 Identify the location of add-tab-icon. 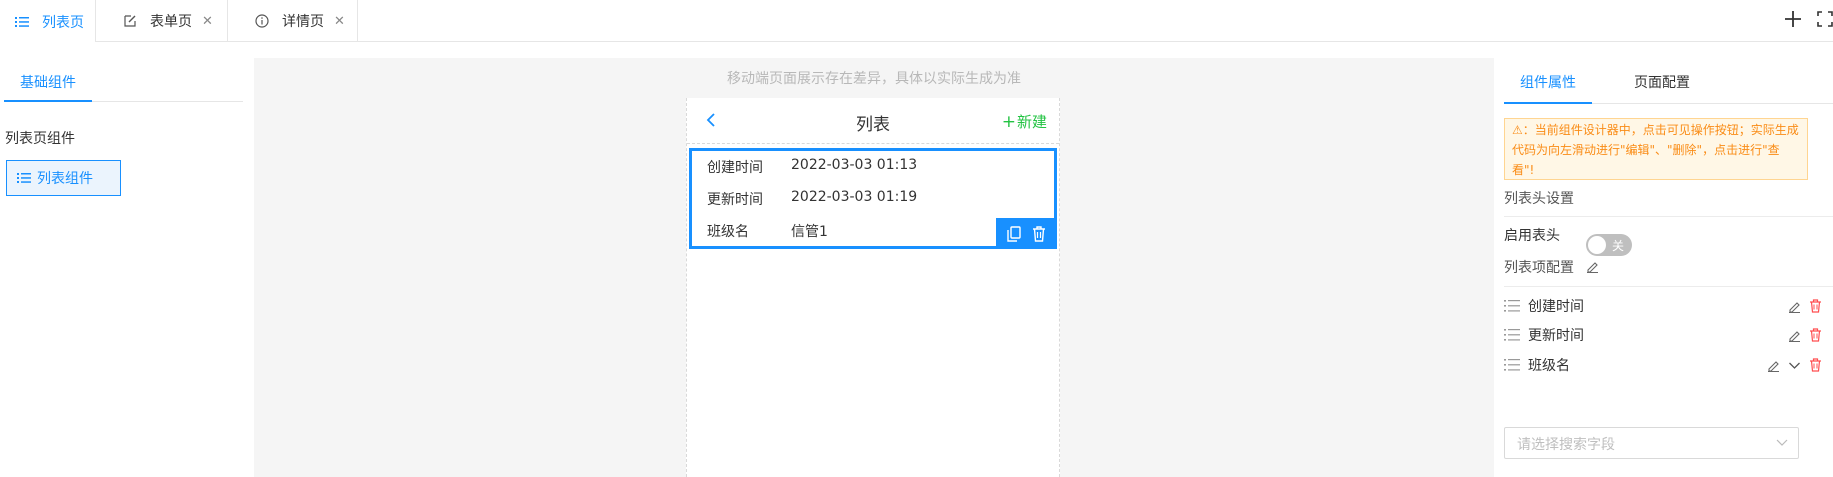
(1793, 19).